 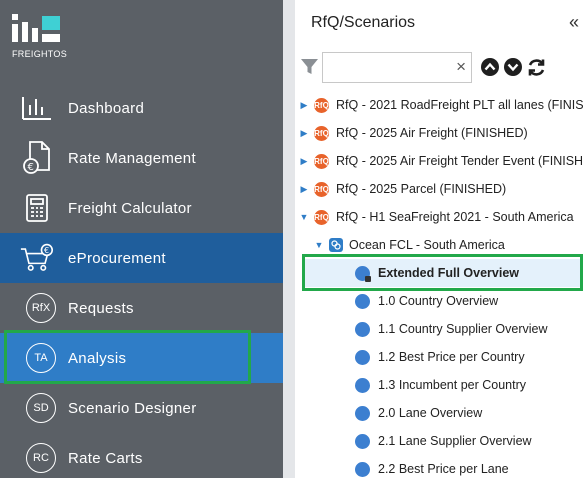 I want to click on nav-label: eProcurement, so click(x=117, y=258).